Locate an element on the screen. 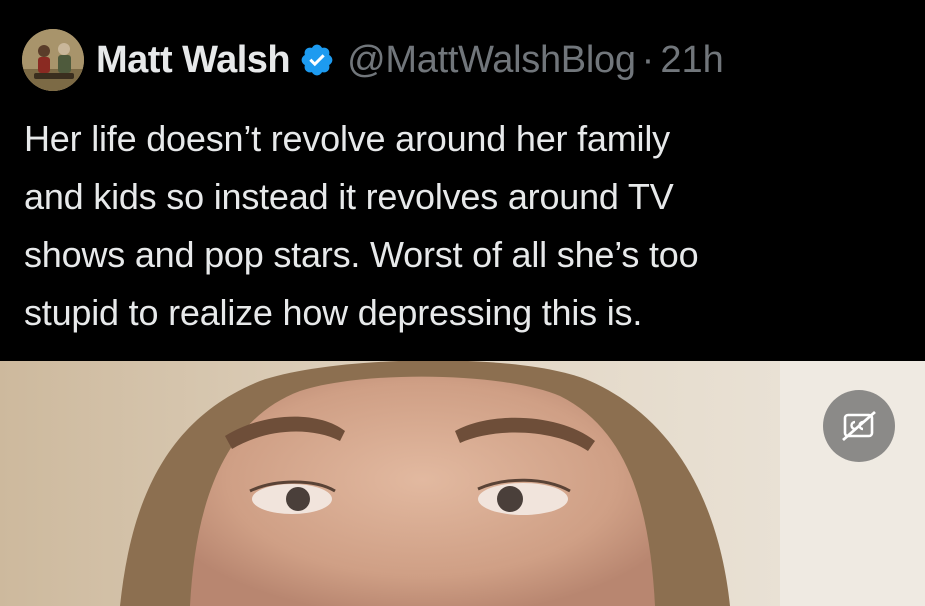 The height and width of the screenshot is (606, 925). avatar-photo is located at coordinates (53, 60).